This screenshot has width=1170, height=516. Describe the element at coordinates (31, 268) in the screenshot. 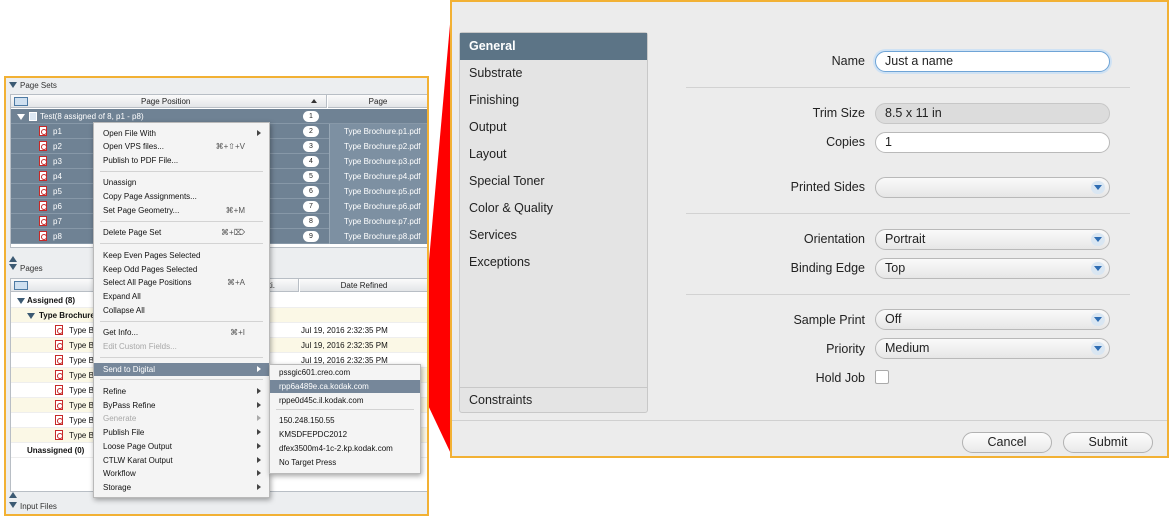

I see `pages-title: Pages` at that location.